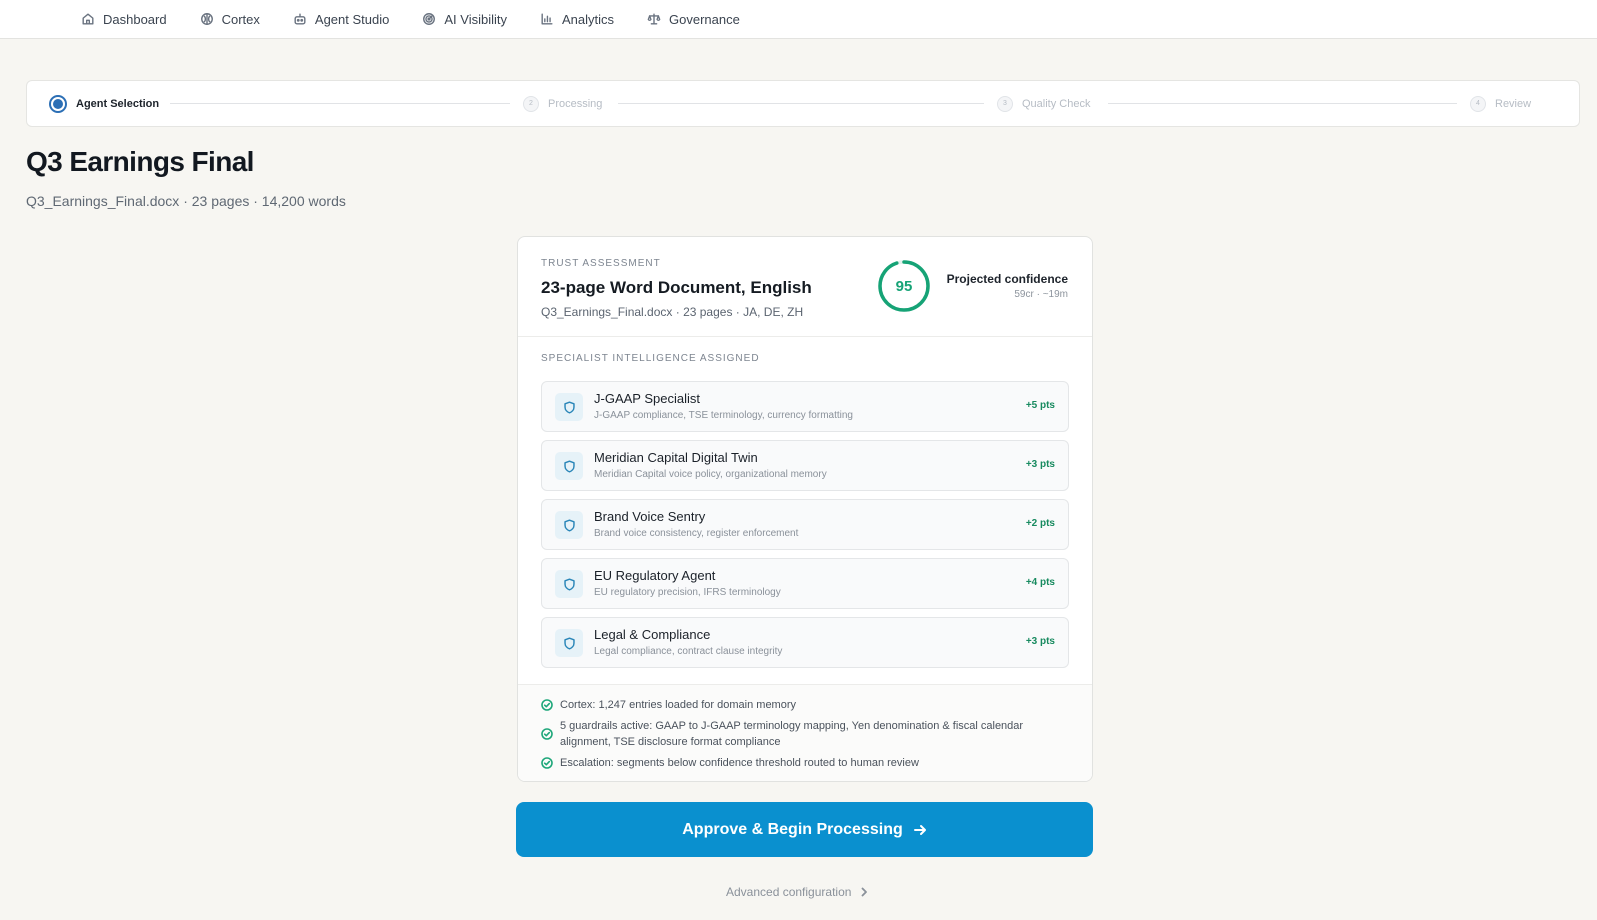  Describe the element at coordinates (865, 892) in the screenshot. I see `chevron-right-icon` at that location.